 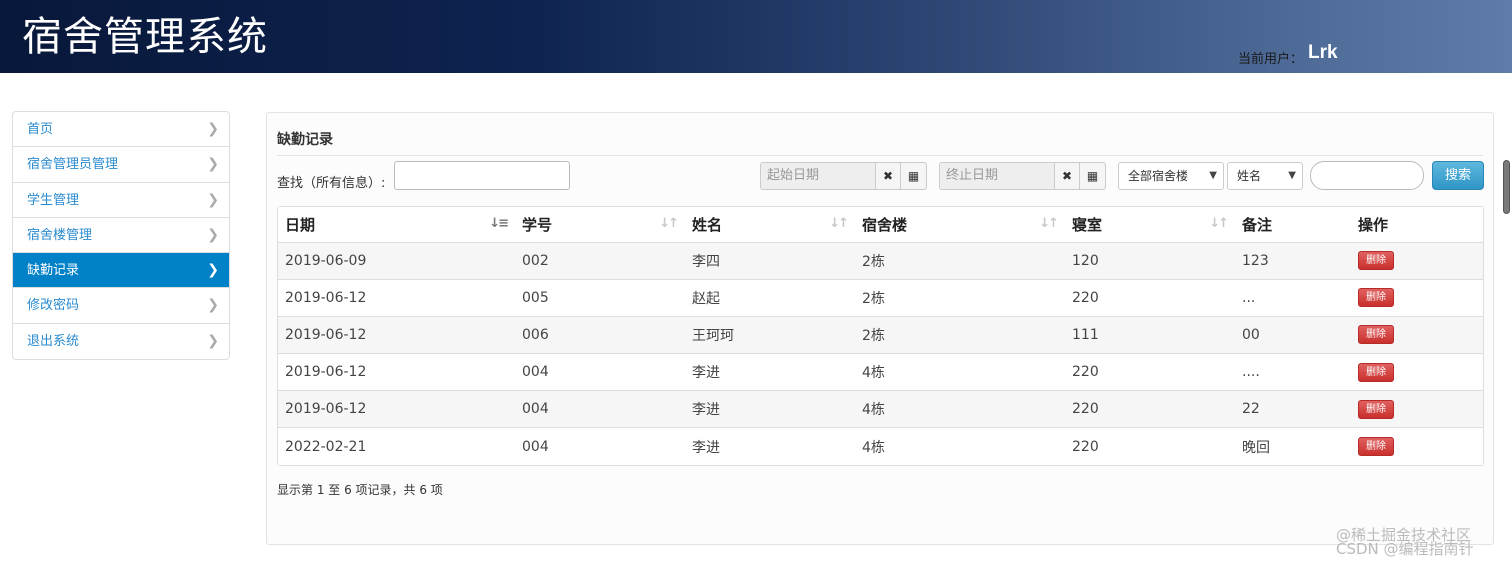 I want to click on page-scrollbar, so click(x=1506, y=187).